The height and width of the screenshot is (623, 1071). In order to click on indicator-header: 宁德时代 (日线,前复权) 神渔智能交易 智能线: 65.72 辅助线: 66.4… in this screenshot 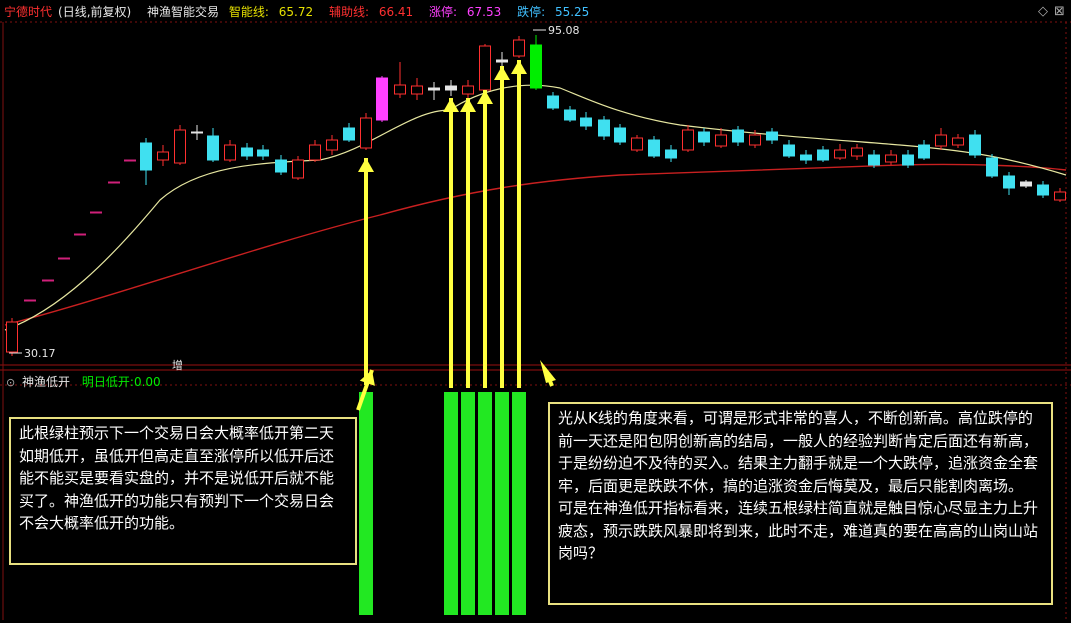, I will do `click(302, 12)`.